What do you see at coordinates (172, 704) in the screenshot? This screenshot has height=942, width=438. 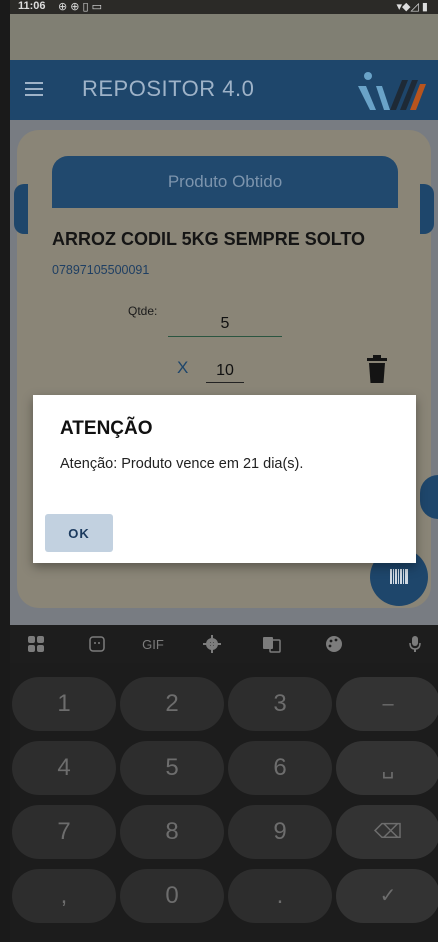 I see `key-2: 2` at bounding box center [172, 704].